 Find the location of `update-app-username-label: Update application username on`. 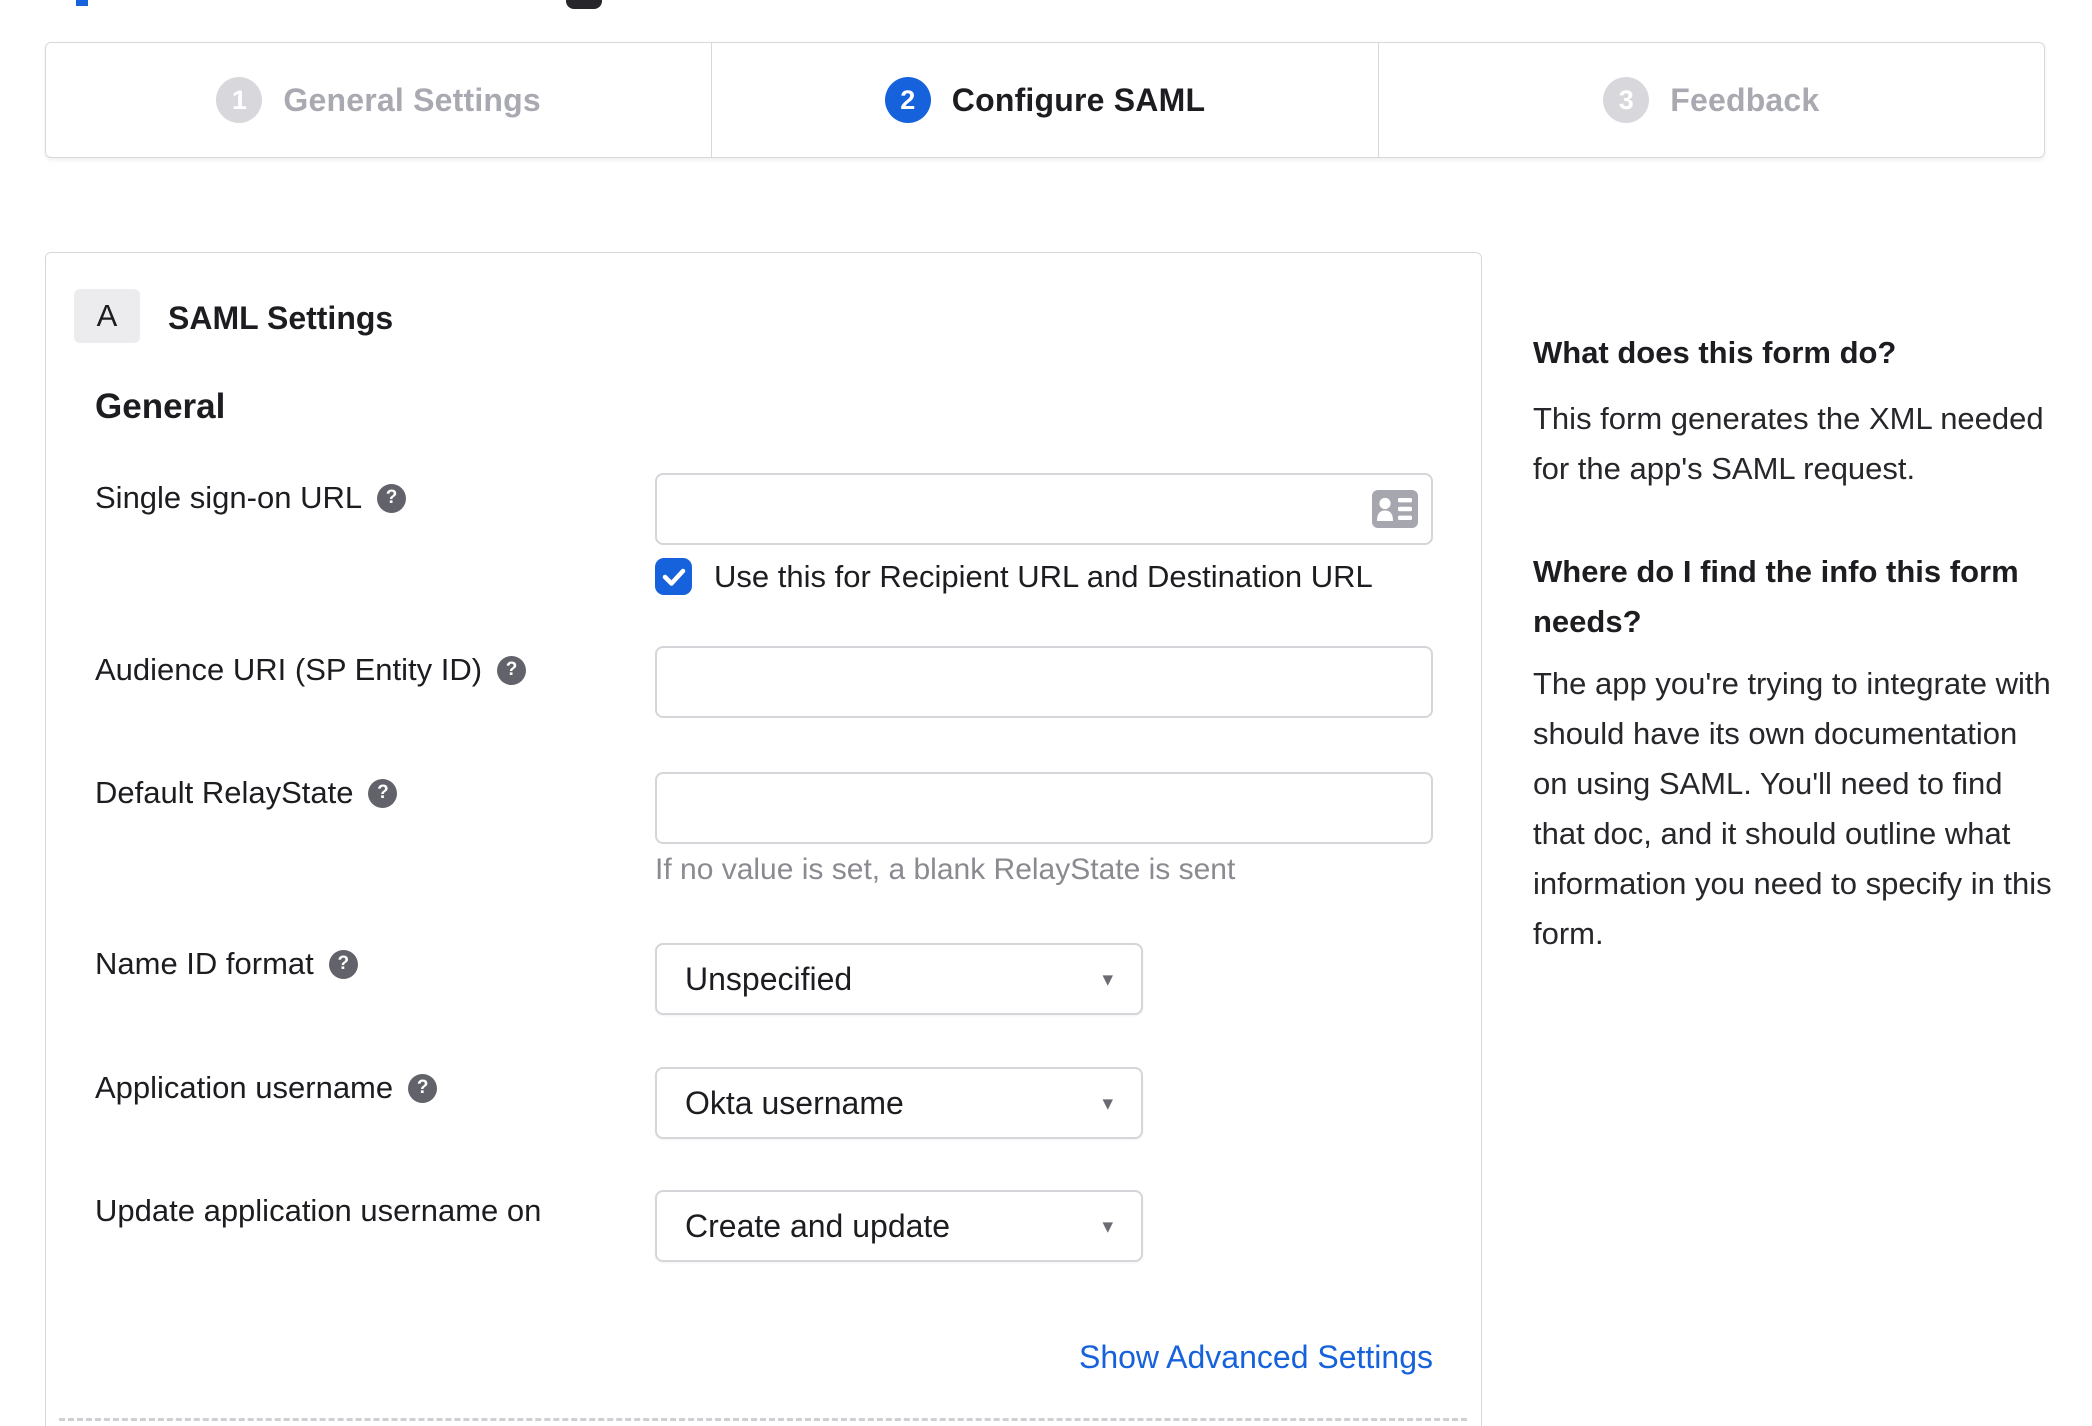

update-app-username-label: Update application username on is located at coordinates (318, 1210).